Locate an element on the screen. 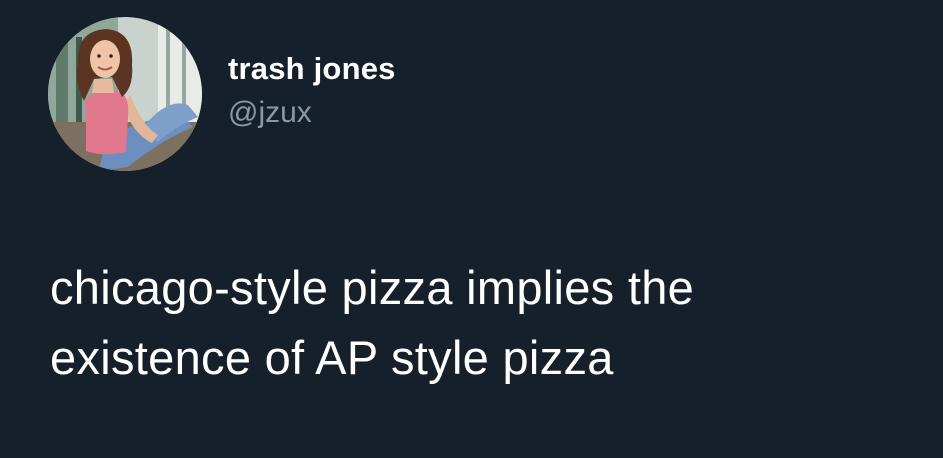 Image resolution: width=943 pixels, height=458 pixels. tweet-text-line: chicago-style pizza implies the is located at coordinates (372, 287).